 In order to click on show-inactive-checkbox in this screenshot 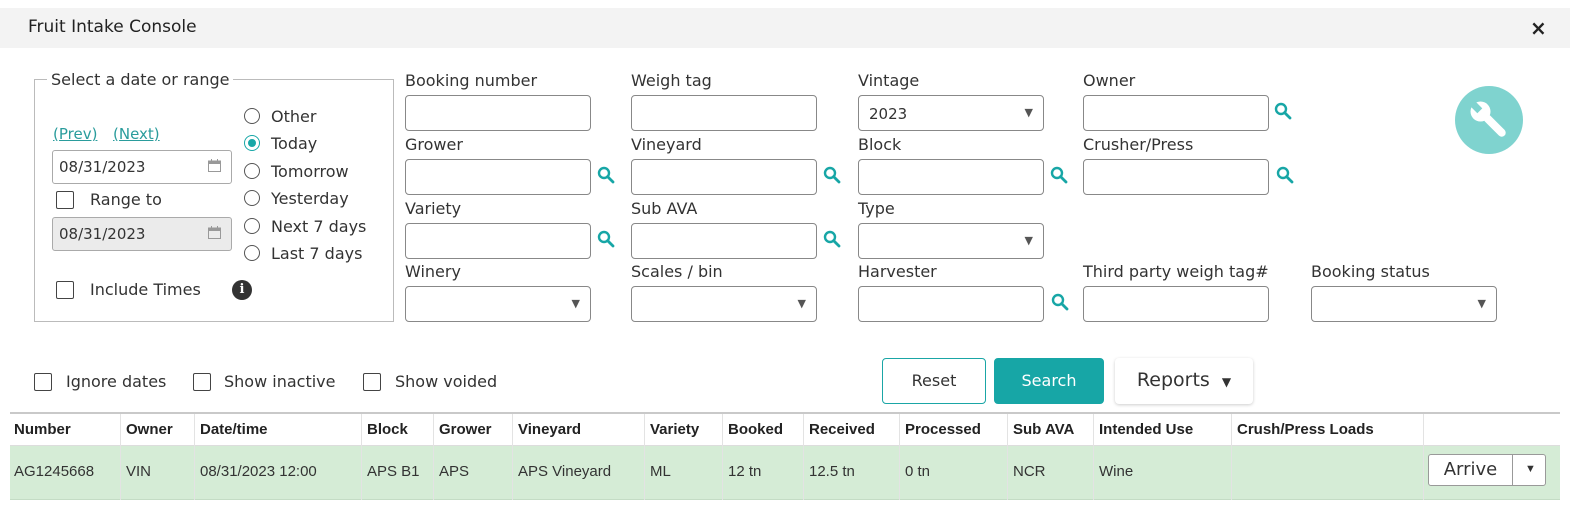, I will do `click(202, 382)`.